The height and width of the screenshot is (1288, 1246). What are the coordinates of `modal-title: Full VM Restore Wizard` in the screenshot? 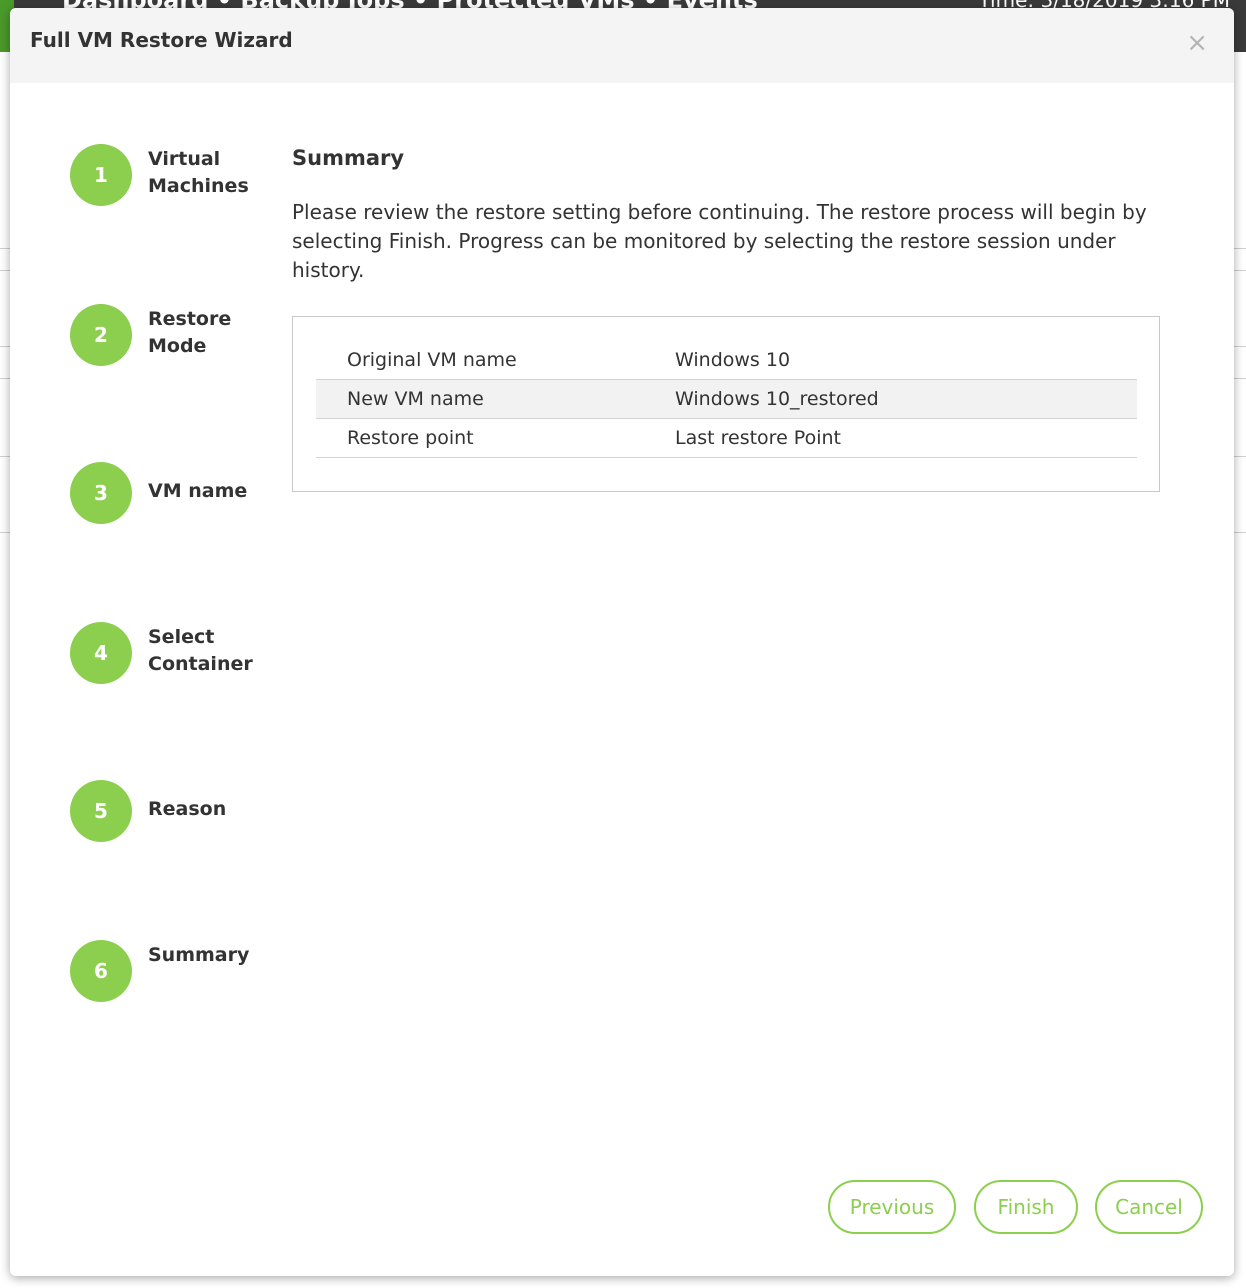 It's located at (161, 40).